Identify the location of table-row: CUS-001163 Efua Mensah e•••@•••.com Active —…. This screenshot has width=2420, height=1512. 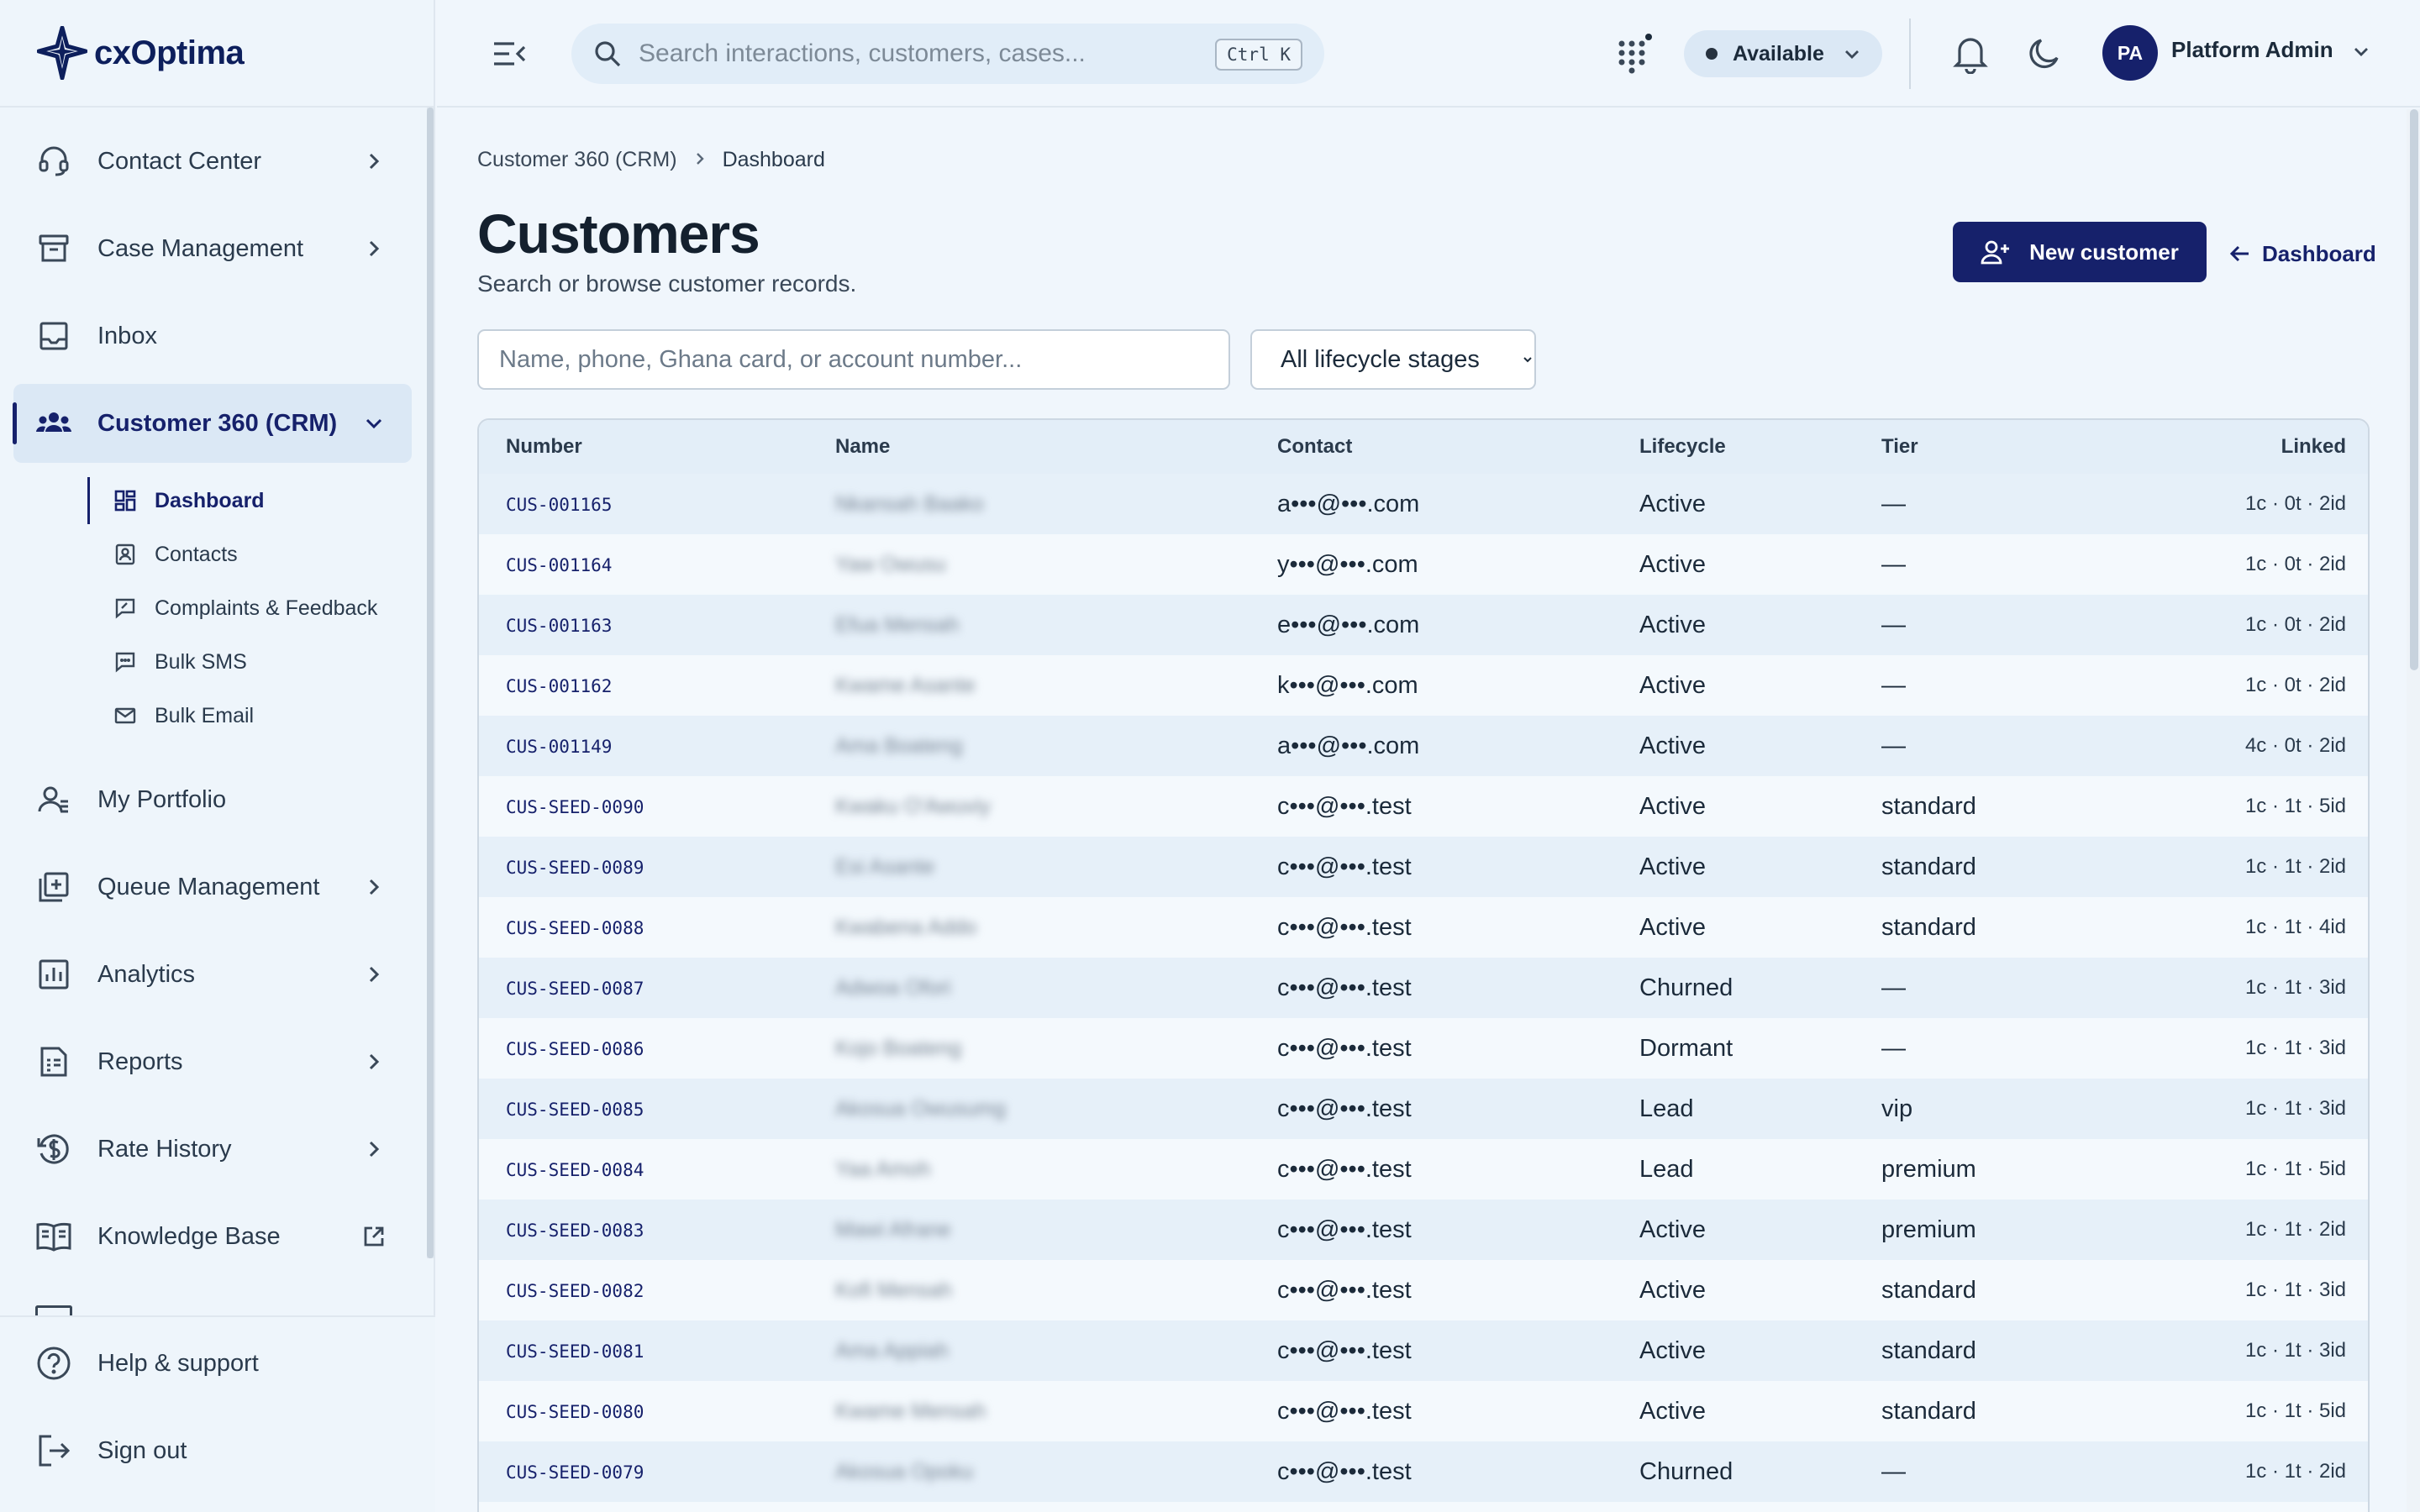
(1423, 625).